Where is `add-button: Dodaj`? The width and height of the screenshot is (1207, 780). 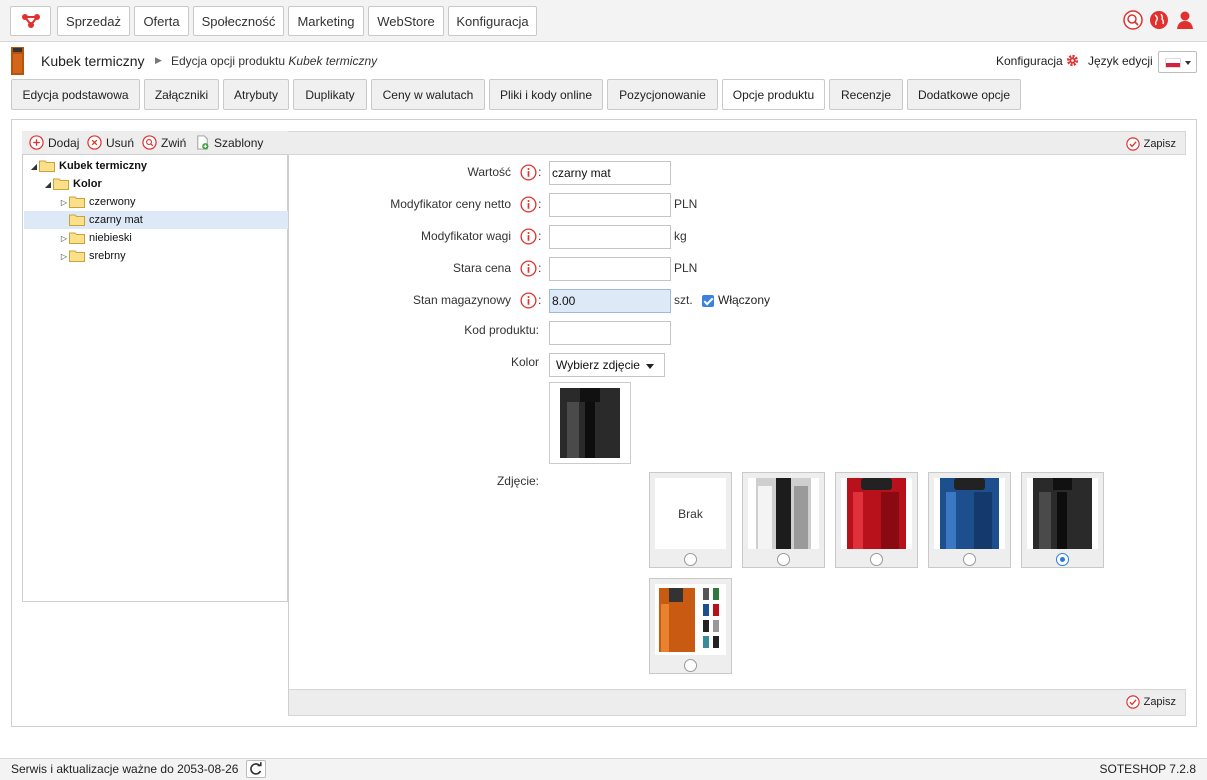
add-button: Dodaj is located at coordinates (54, 142).